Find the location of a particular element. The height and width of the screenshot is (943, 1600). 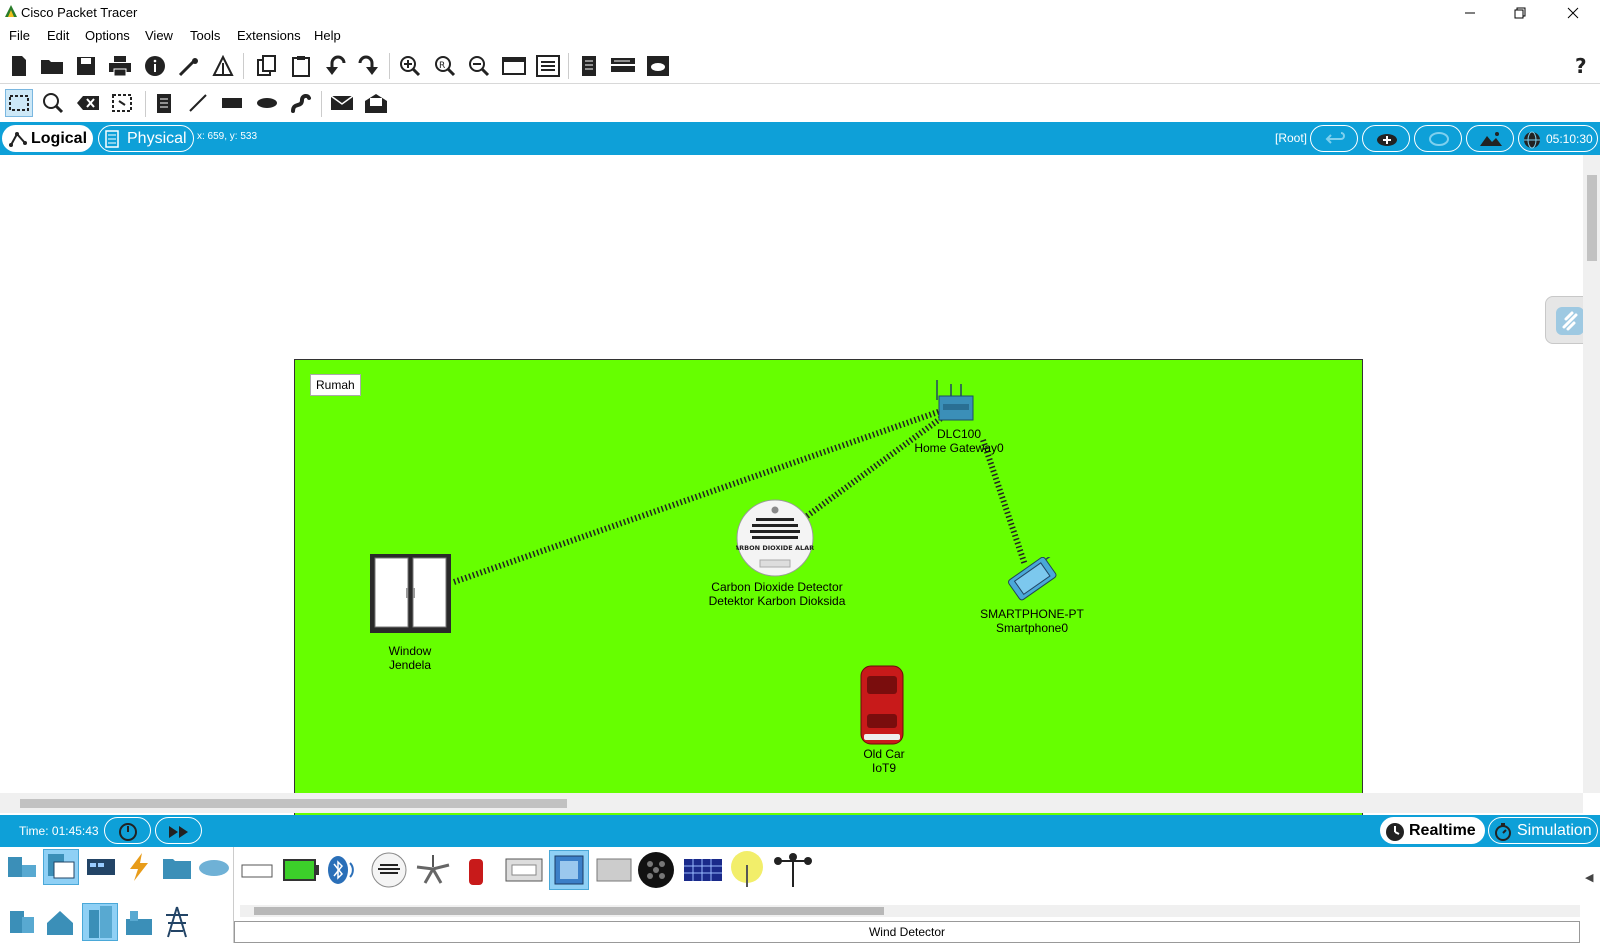

cloud-blue-icon is located at coordinates (214, 868).